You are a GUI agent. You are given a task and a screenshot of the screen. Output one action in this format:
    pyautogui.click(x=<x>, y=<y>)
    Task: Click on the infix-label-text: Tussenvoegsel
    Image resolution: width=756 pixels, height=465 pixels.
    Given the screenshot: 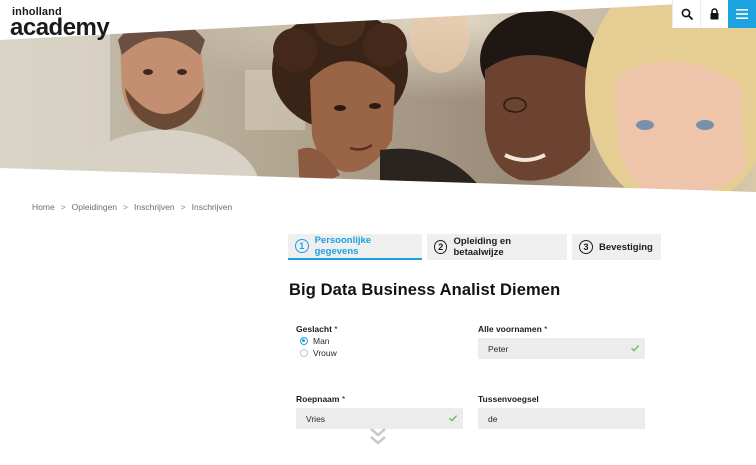 What is the action you would take?
    pyautogui.click(x=508, y=399)
    